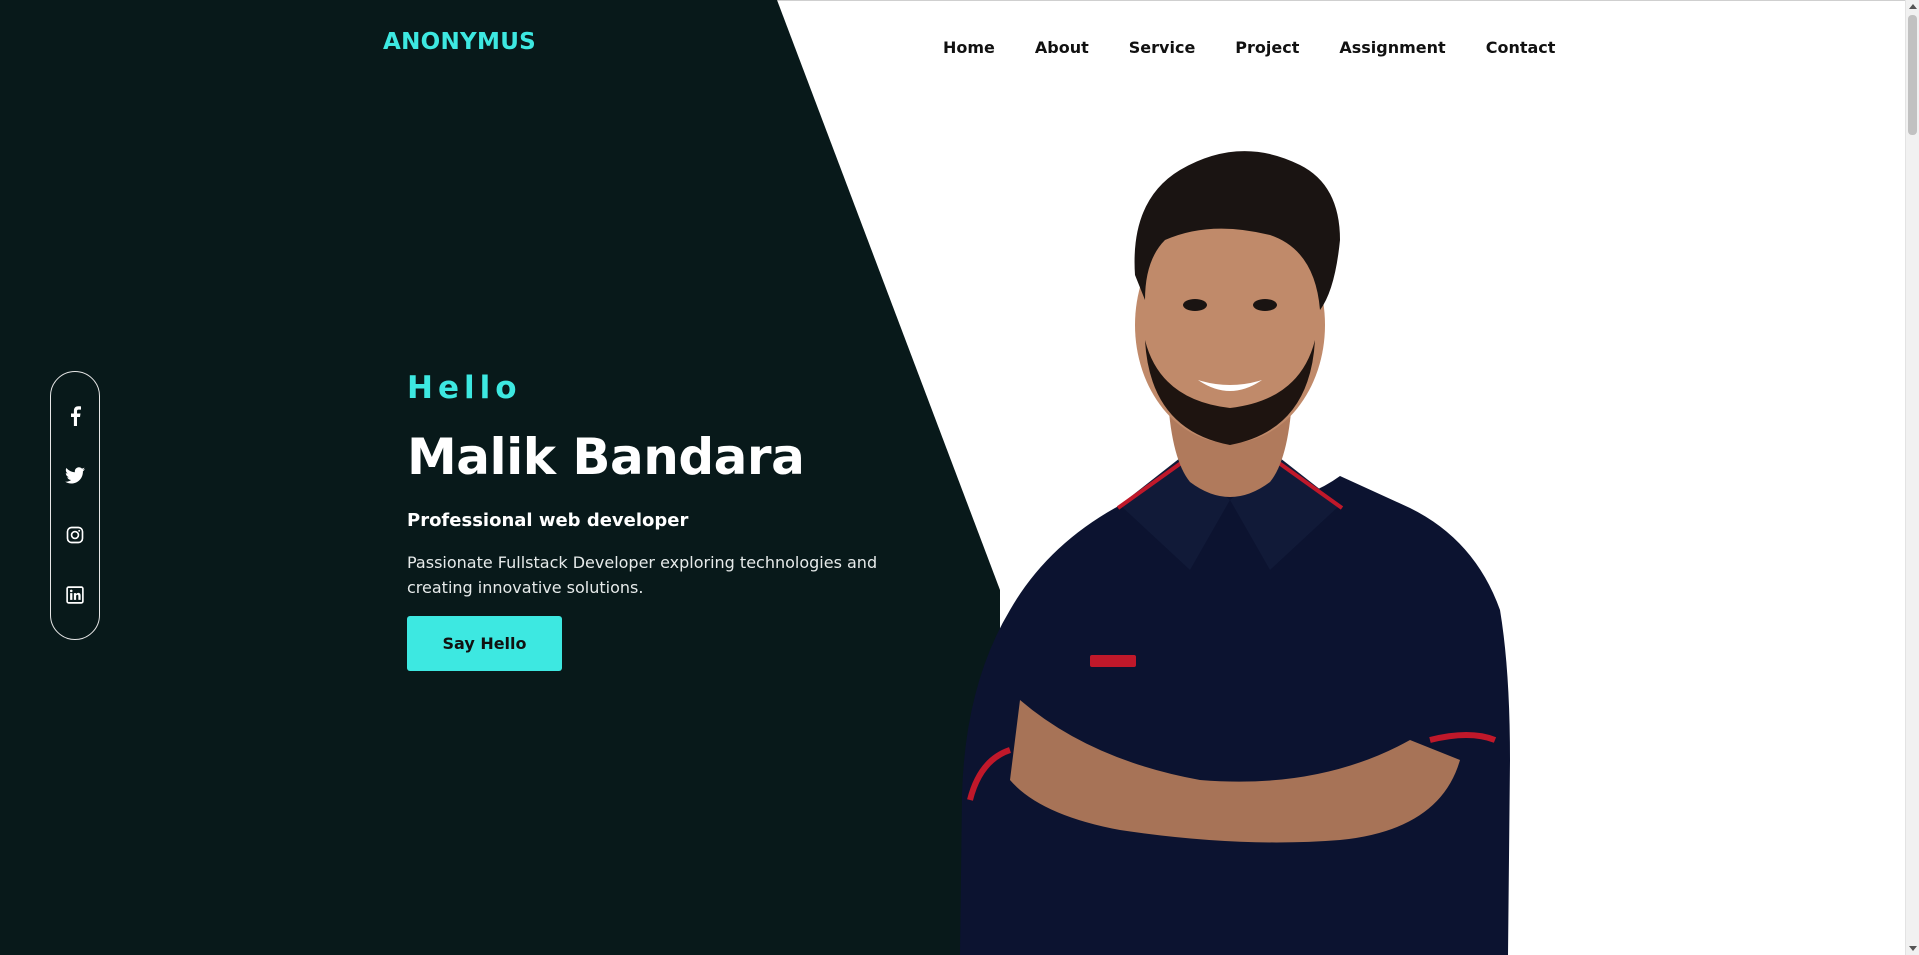 The width and height of the screenshot is (1919, 955). Describe the element at coordinates (1265, 305) in the screenshot. I see `right-eye` at that location.